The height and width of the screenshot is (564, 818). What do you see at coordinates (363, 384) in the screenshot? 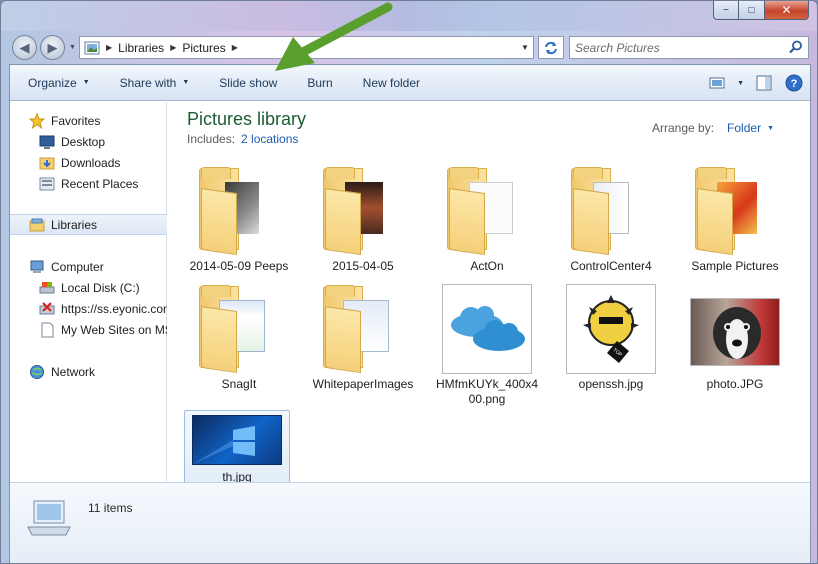
I see `item-label: WhitepaperImages` at bounding box center [363, 384].